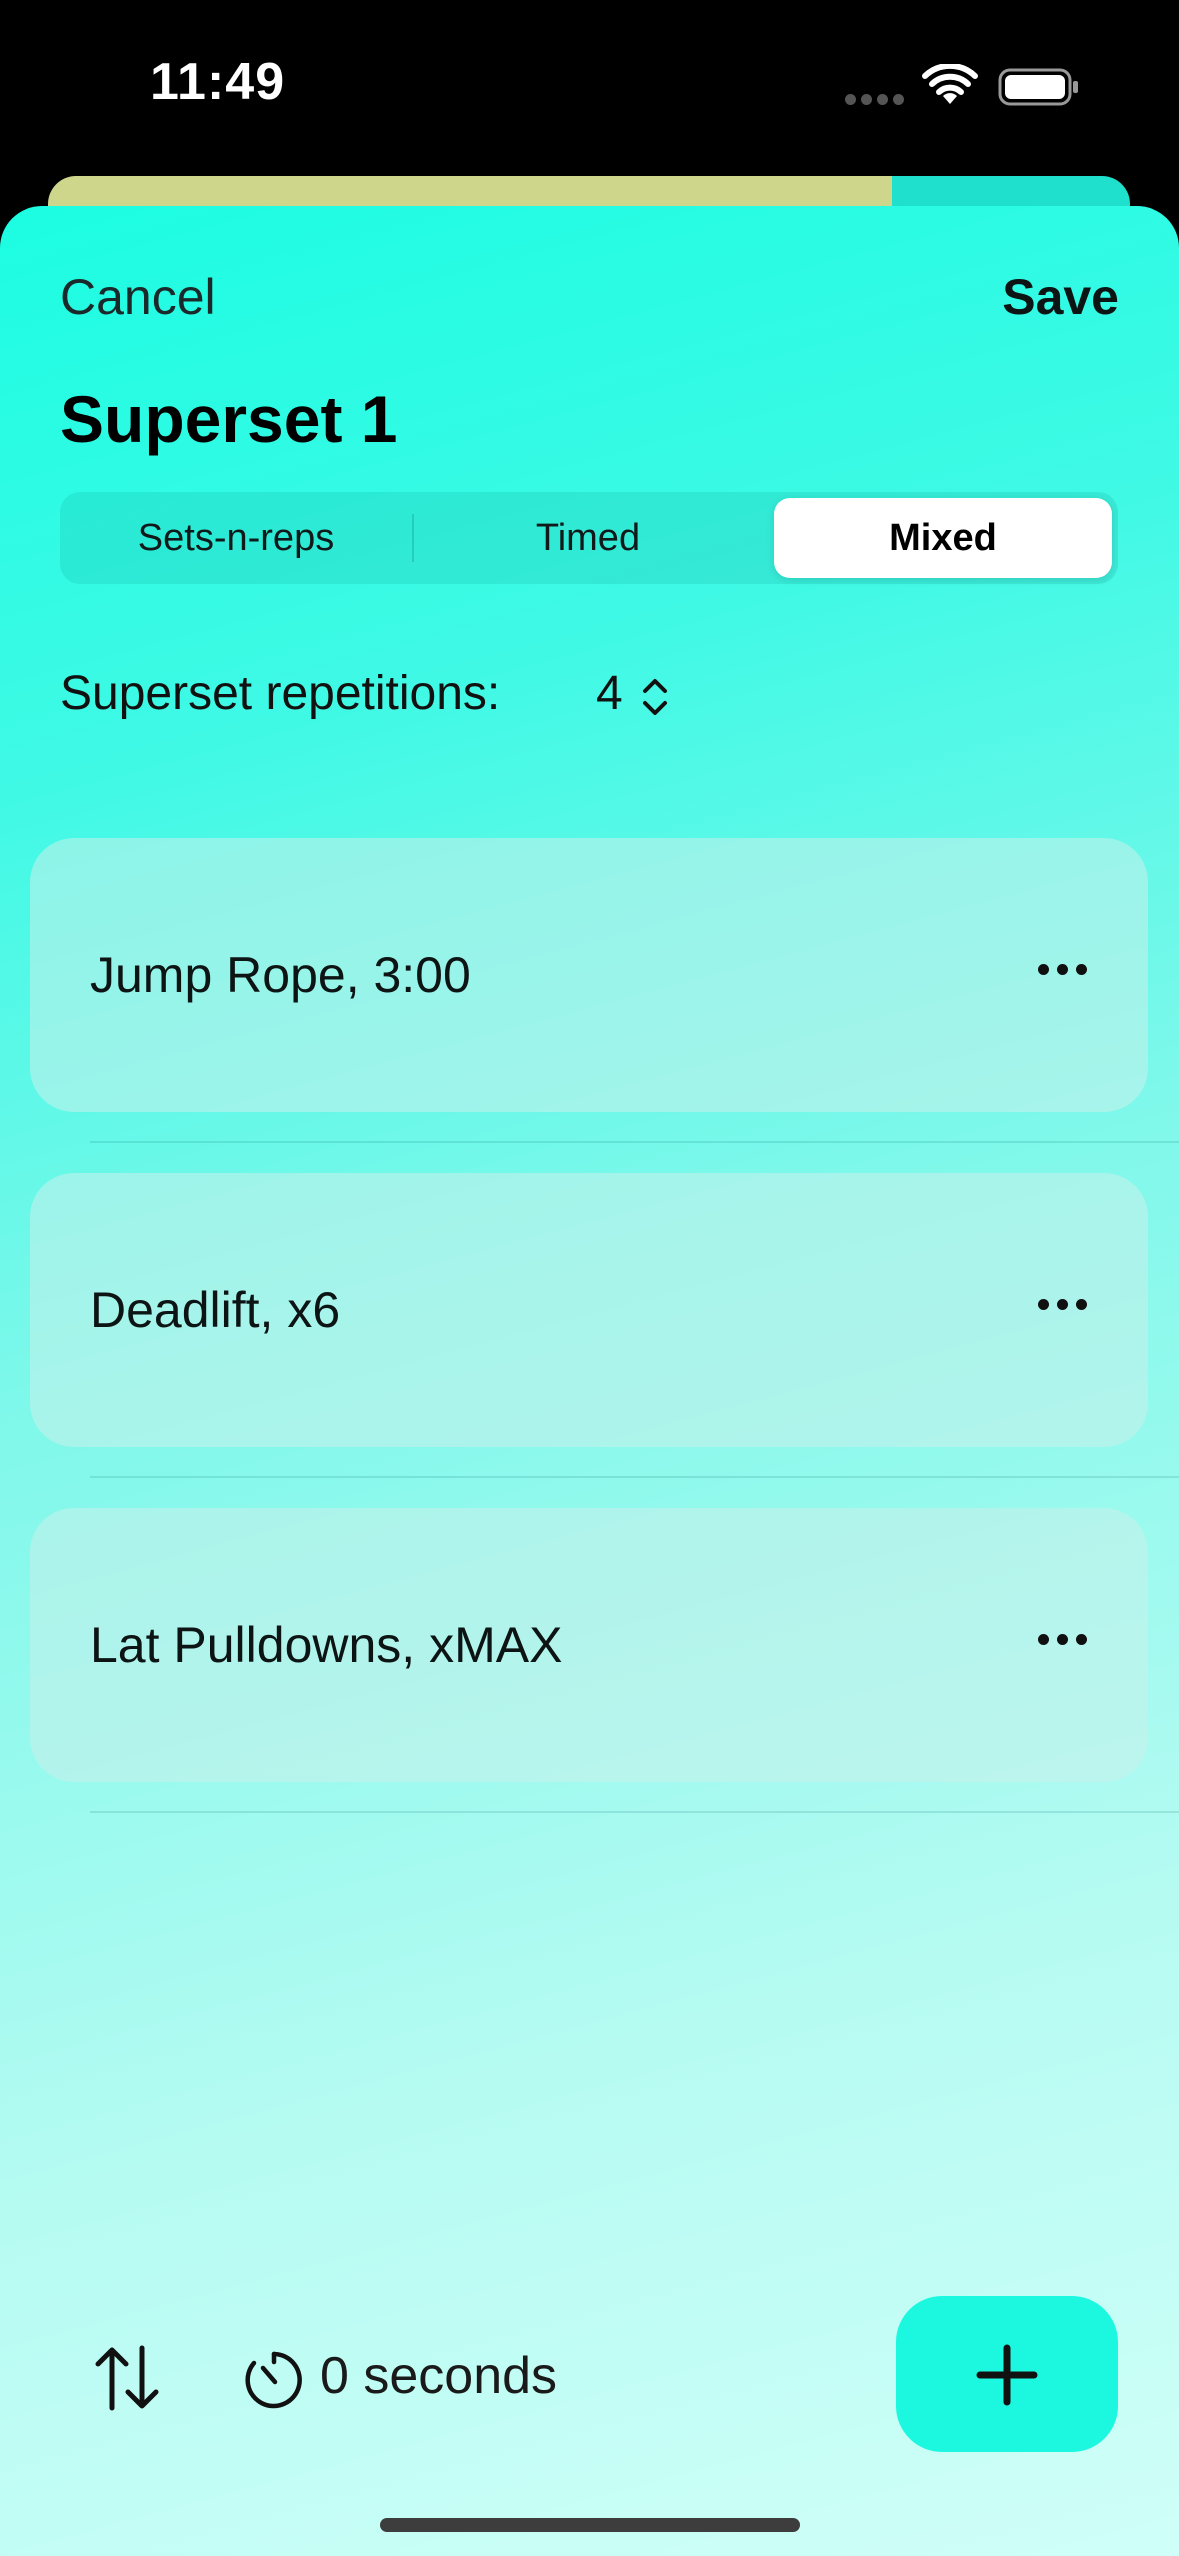 The image size is (1179, 2556). What do you see at coordinates (138, 297) in the screenshot?
I see `cancel-button: Cancel` at bounding box center [138, 297].